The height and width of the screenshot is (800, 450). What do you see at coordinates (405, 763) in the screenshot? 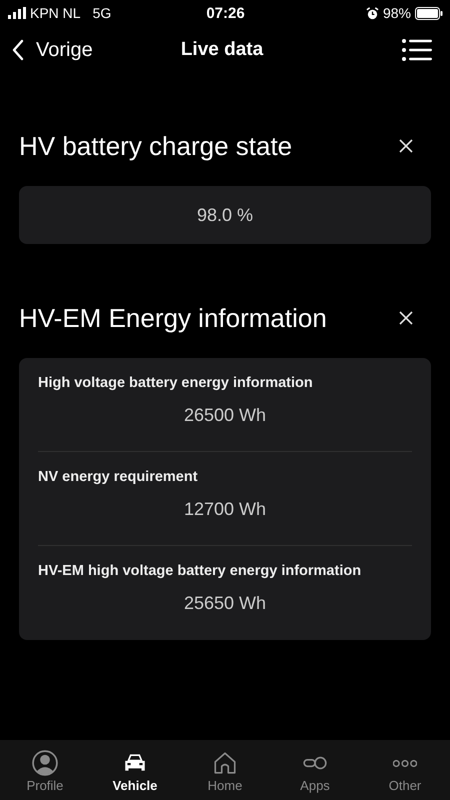
I see `more-icon` at bounding box center [405, 763].